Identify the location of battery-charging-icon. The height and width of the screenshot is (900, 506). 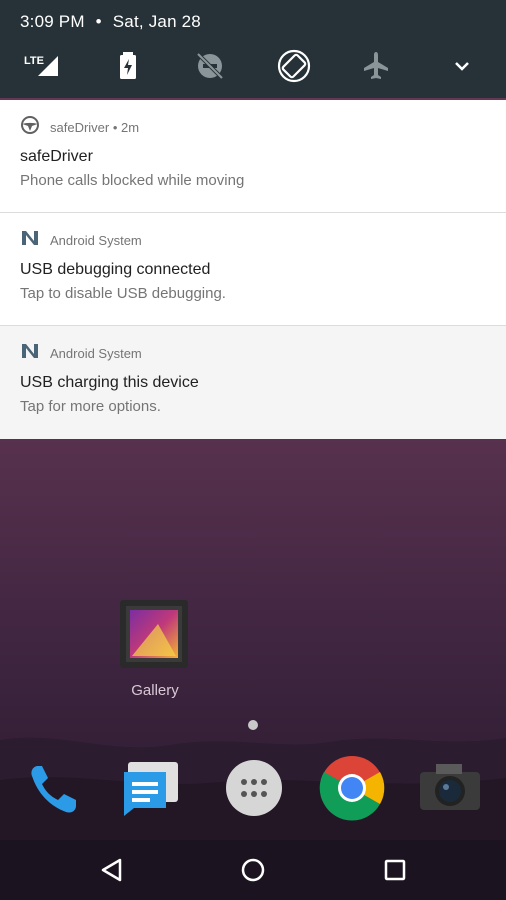
(128, 66).